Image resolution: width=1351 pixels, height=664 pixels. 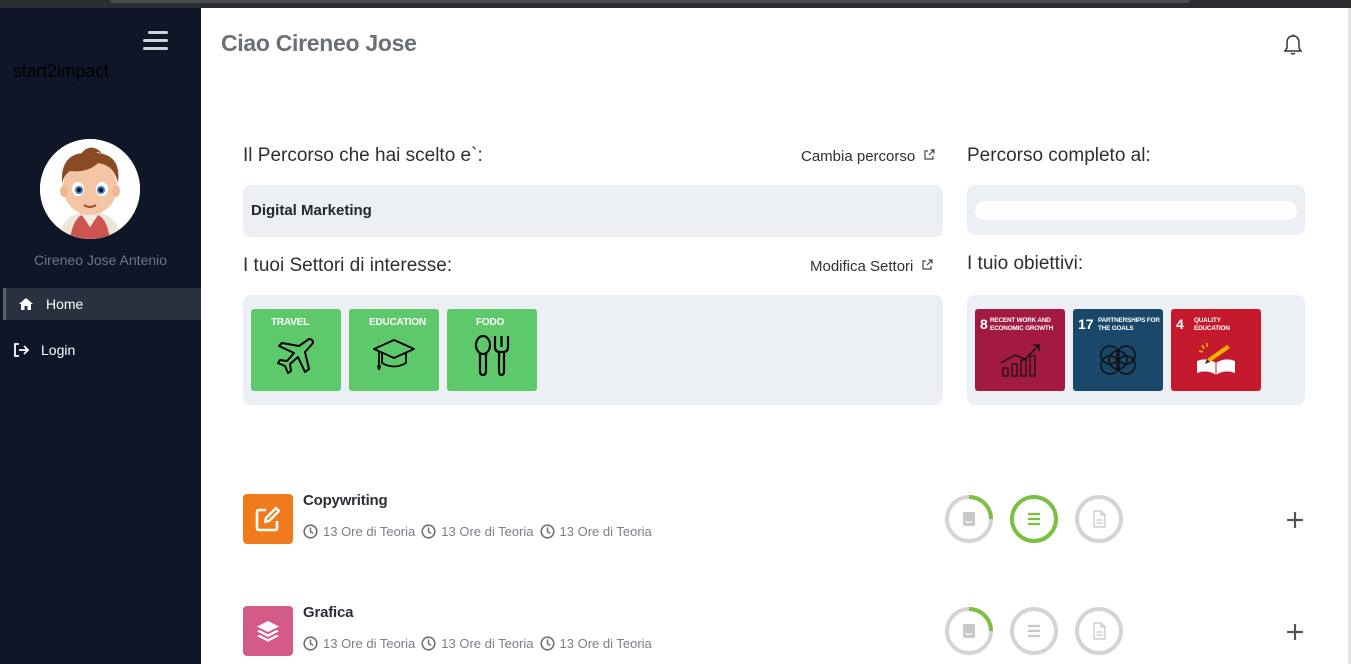 I want to click on progress-section-title: Percorso completo al:, so click(x=1059, y=155).